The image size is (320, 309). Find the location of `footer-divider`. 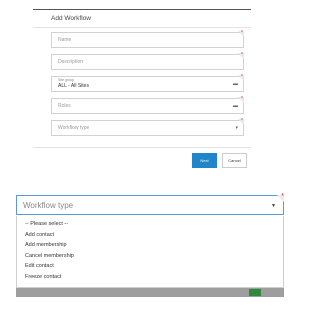

footer-divider is located at coordinates (142, 147).